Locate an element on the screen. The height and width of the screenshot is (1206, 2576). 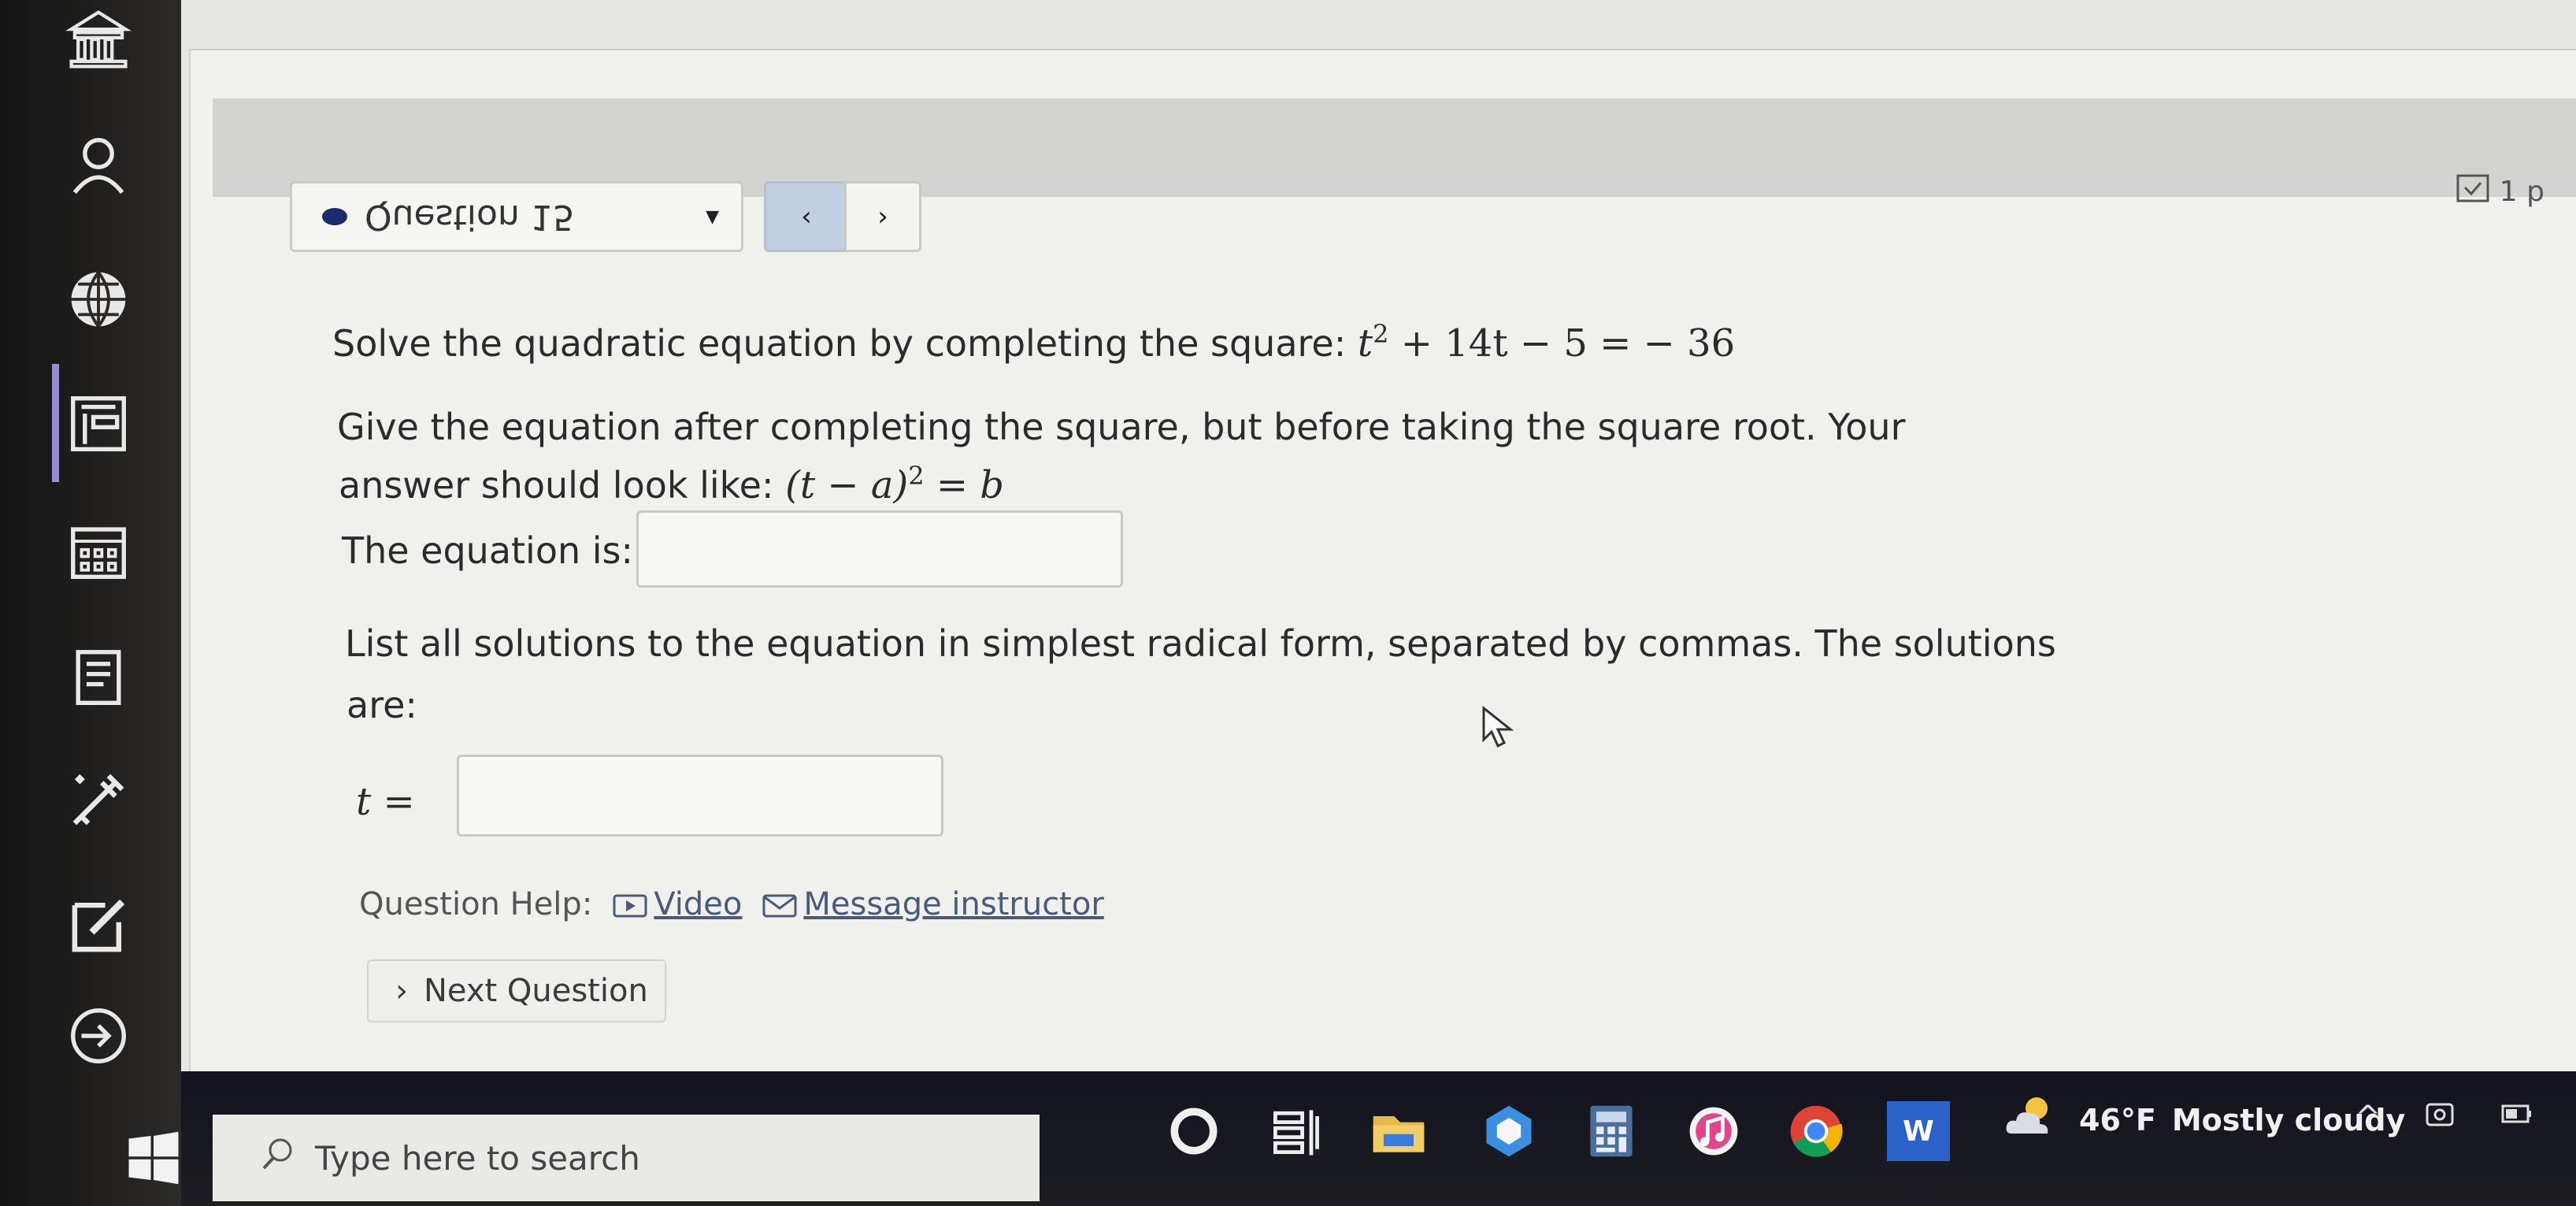
equation-rest: + 14t − 5 = − 36 is located at coordinates (1562, 343).